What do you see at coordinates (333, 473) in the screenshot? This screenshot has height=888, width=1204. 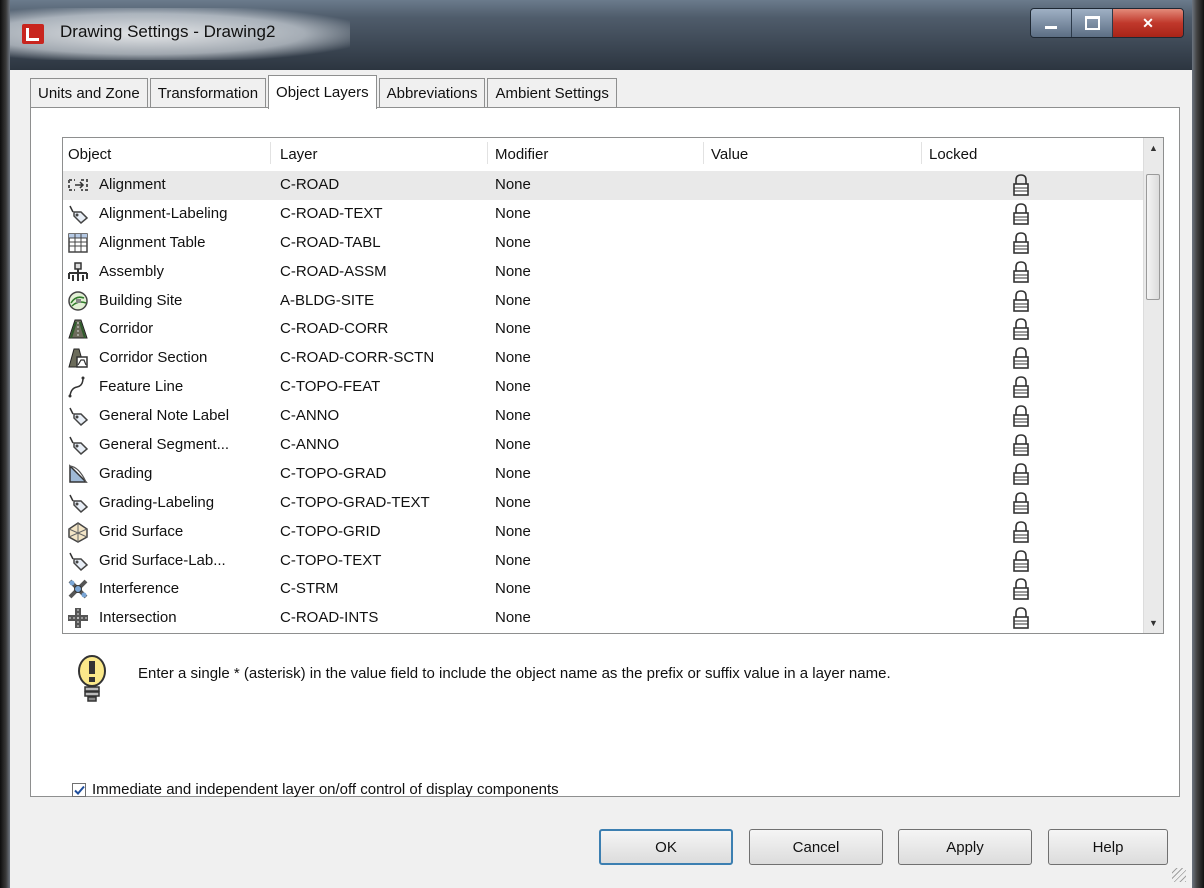 I see `layer-cell: C-TOPO-GRAD` at bounding box center [333, 473].